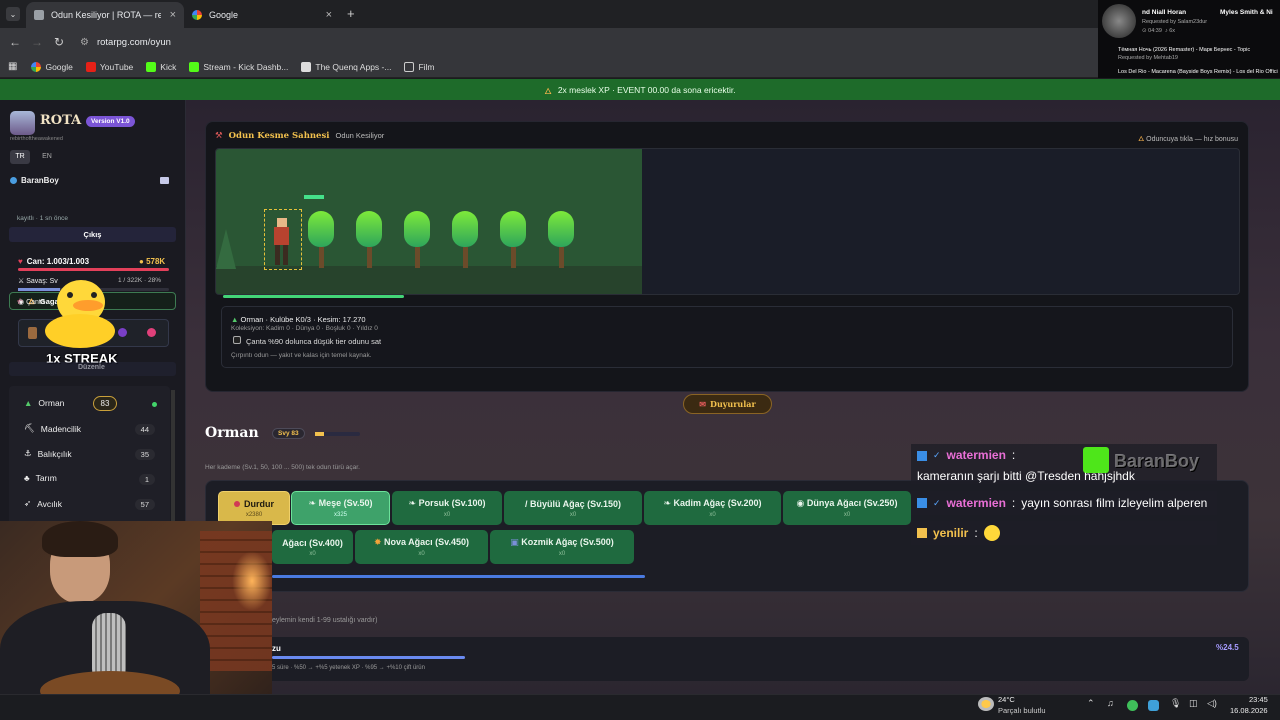 The width and height of the screenshot is (1280, 720). I want to click on queue-item-requested: Requested by Mehtab19, so click(1148, 58).